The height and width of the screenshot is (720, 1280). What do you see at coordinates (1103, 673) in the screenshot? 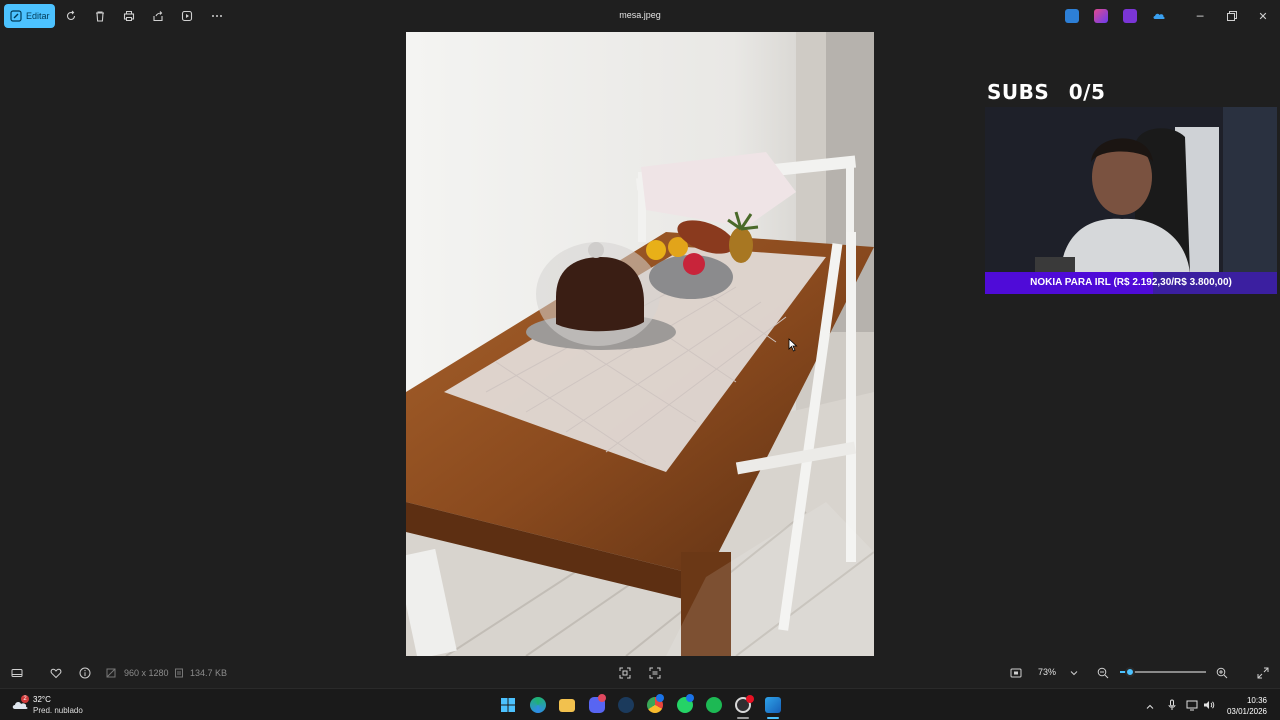
I see `zoom-out-icon` at bounding box center [1103, 673].